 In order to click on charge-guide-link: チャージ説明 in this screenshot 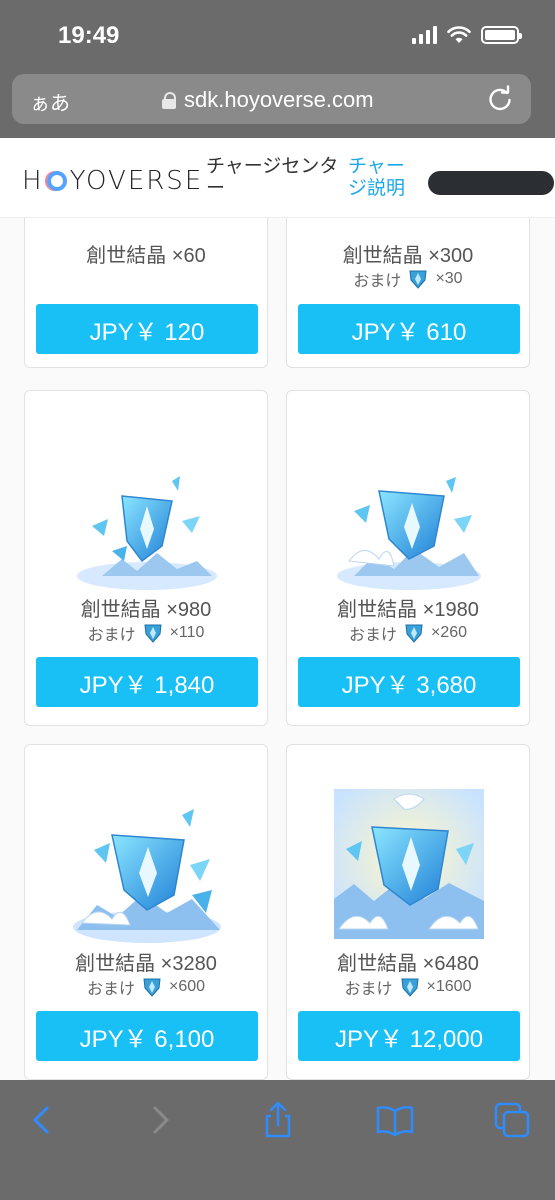, I will do `click(383, 178)`.